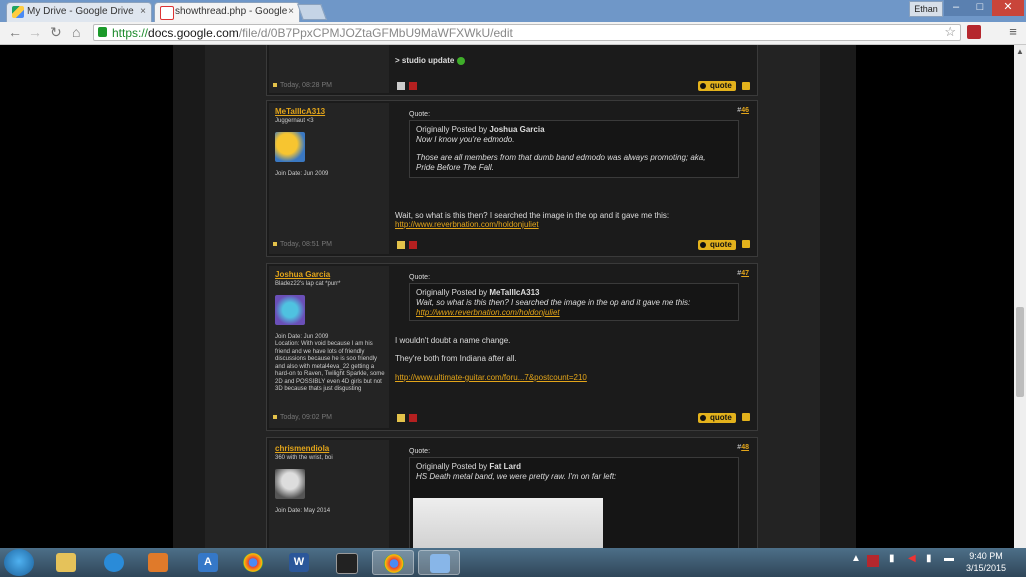 This screenshot has height=577, width=1026. Describe the element at coordinates (302, 417) in the screenshot. I see `post-date: Today, 09:02 PM` at that location.